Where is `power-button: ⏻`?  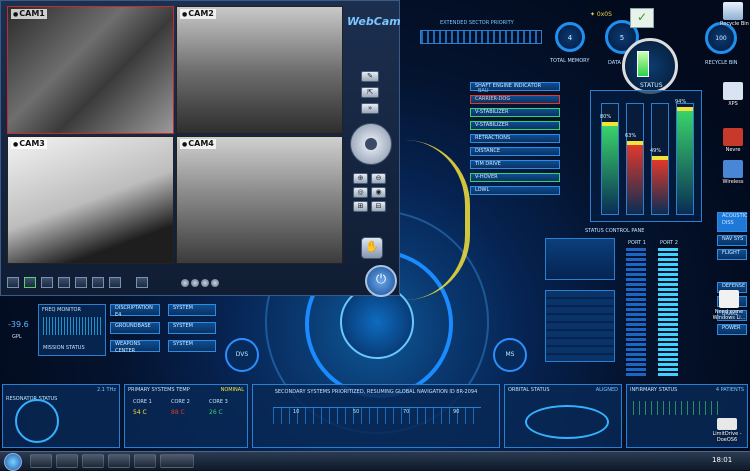
power-button: ⏻ is located at coordinates (381, 281).